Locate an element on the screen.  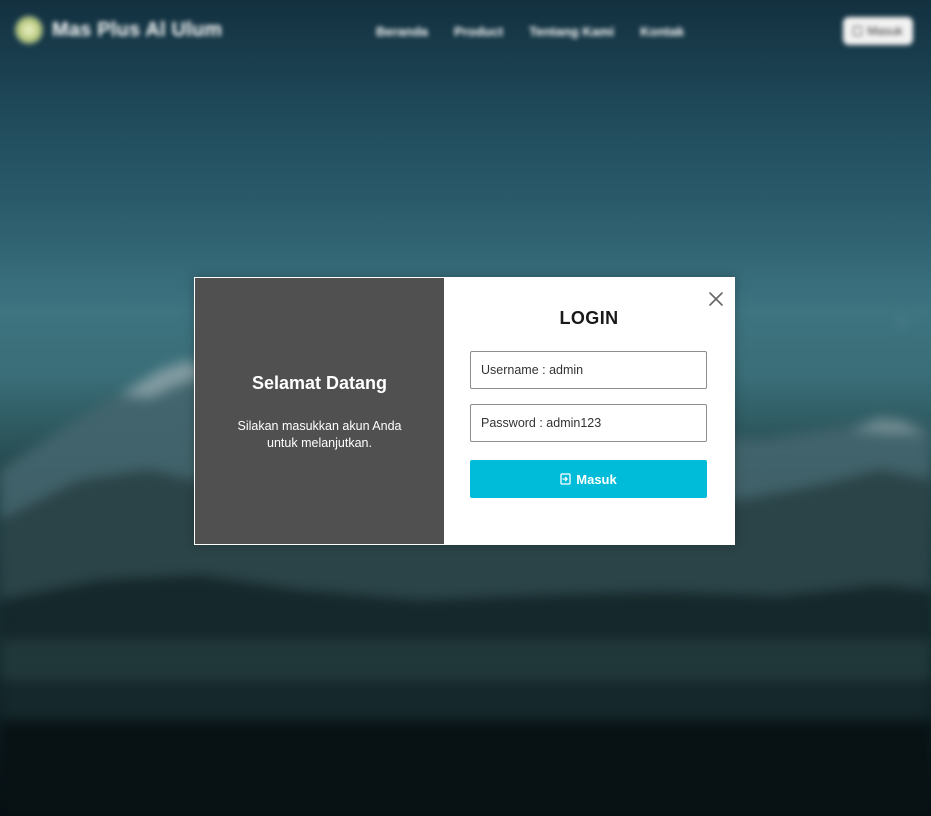
brand-name: Mas Plus Al Ulum is located at coordinates (137, 29).